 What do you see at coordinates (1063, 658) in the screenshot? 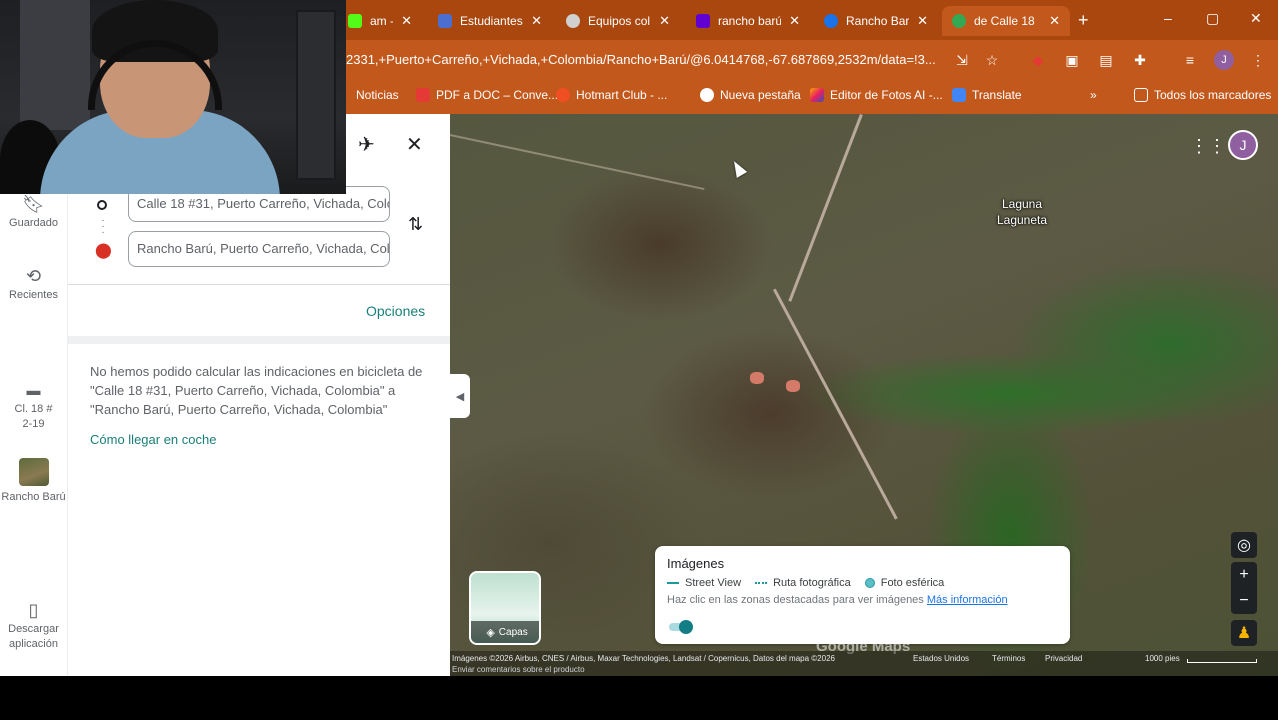
I see `privacy-link: Privacidad` at bounding box center [1063, 658].